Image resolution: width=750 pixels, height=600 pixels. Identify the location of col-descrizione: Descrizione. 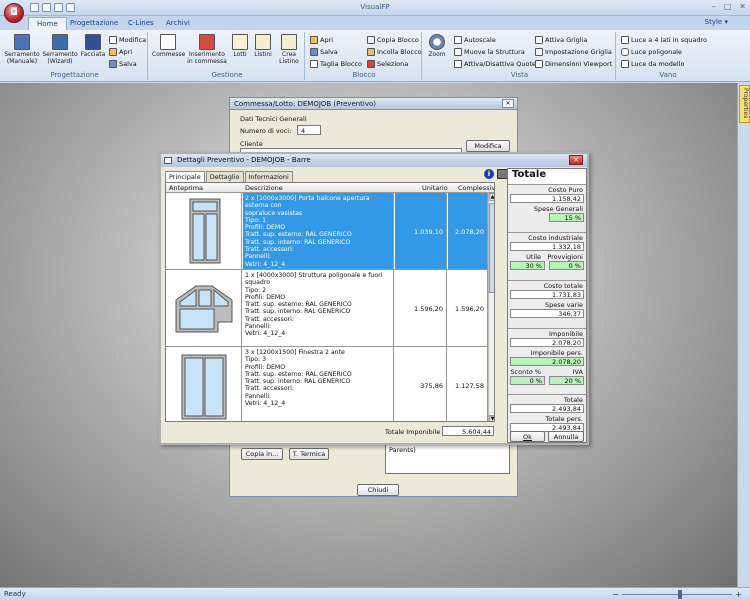
(264, 188).